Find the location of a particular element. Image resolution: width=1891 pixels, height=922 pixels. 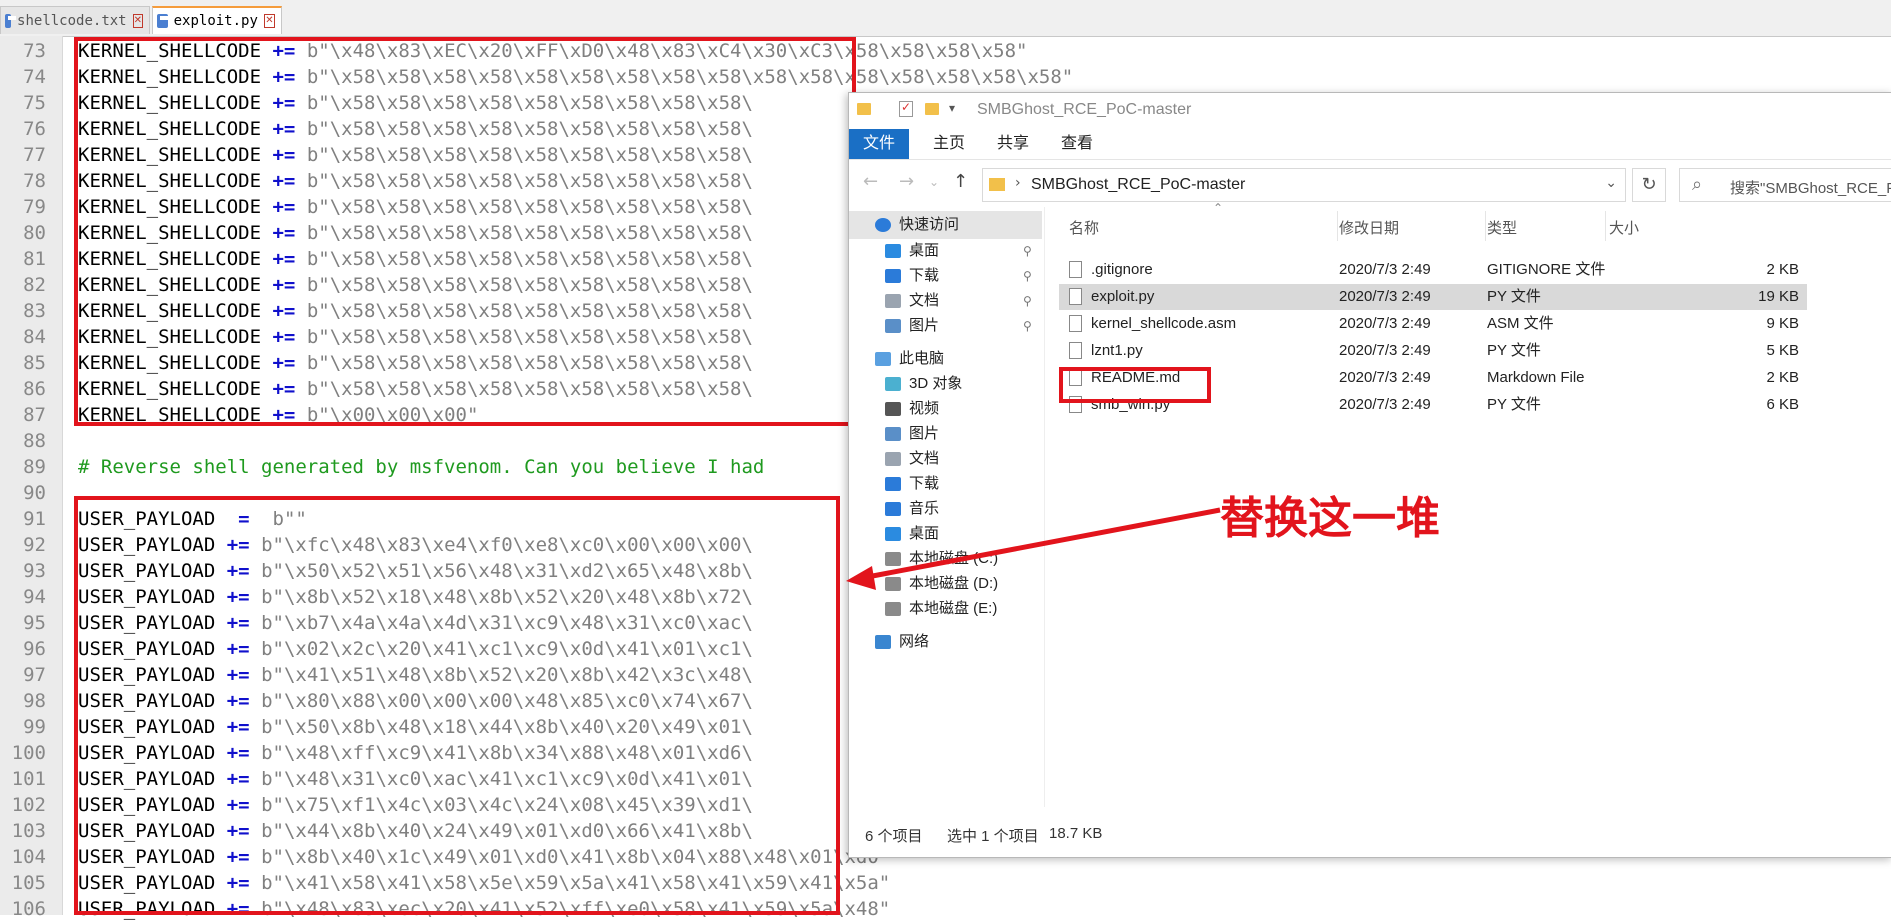

file-name: lznt1.py is located at coordinates (1117, 350).